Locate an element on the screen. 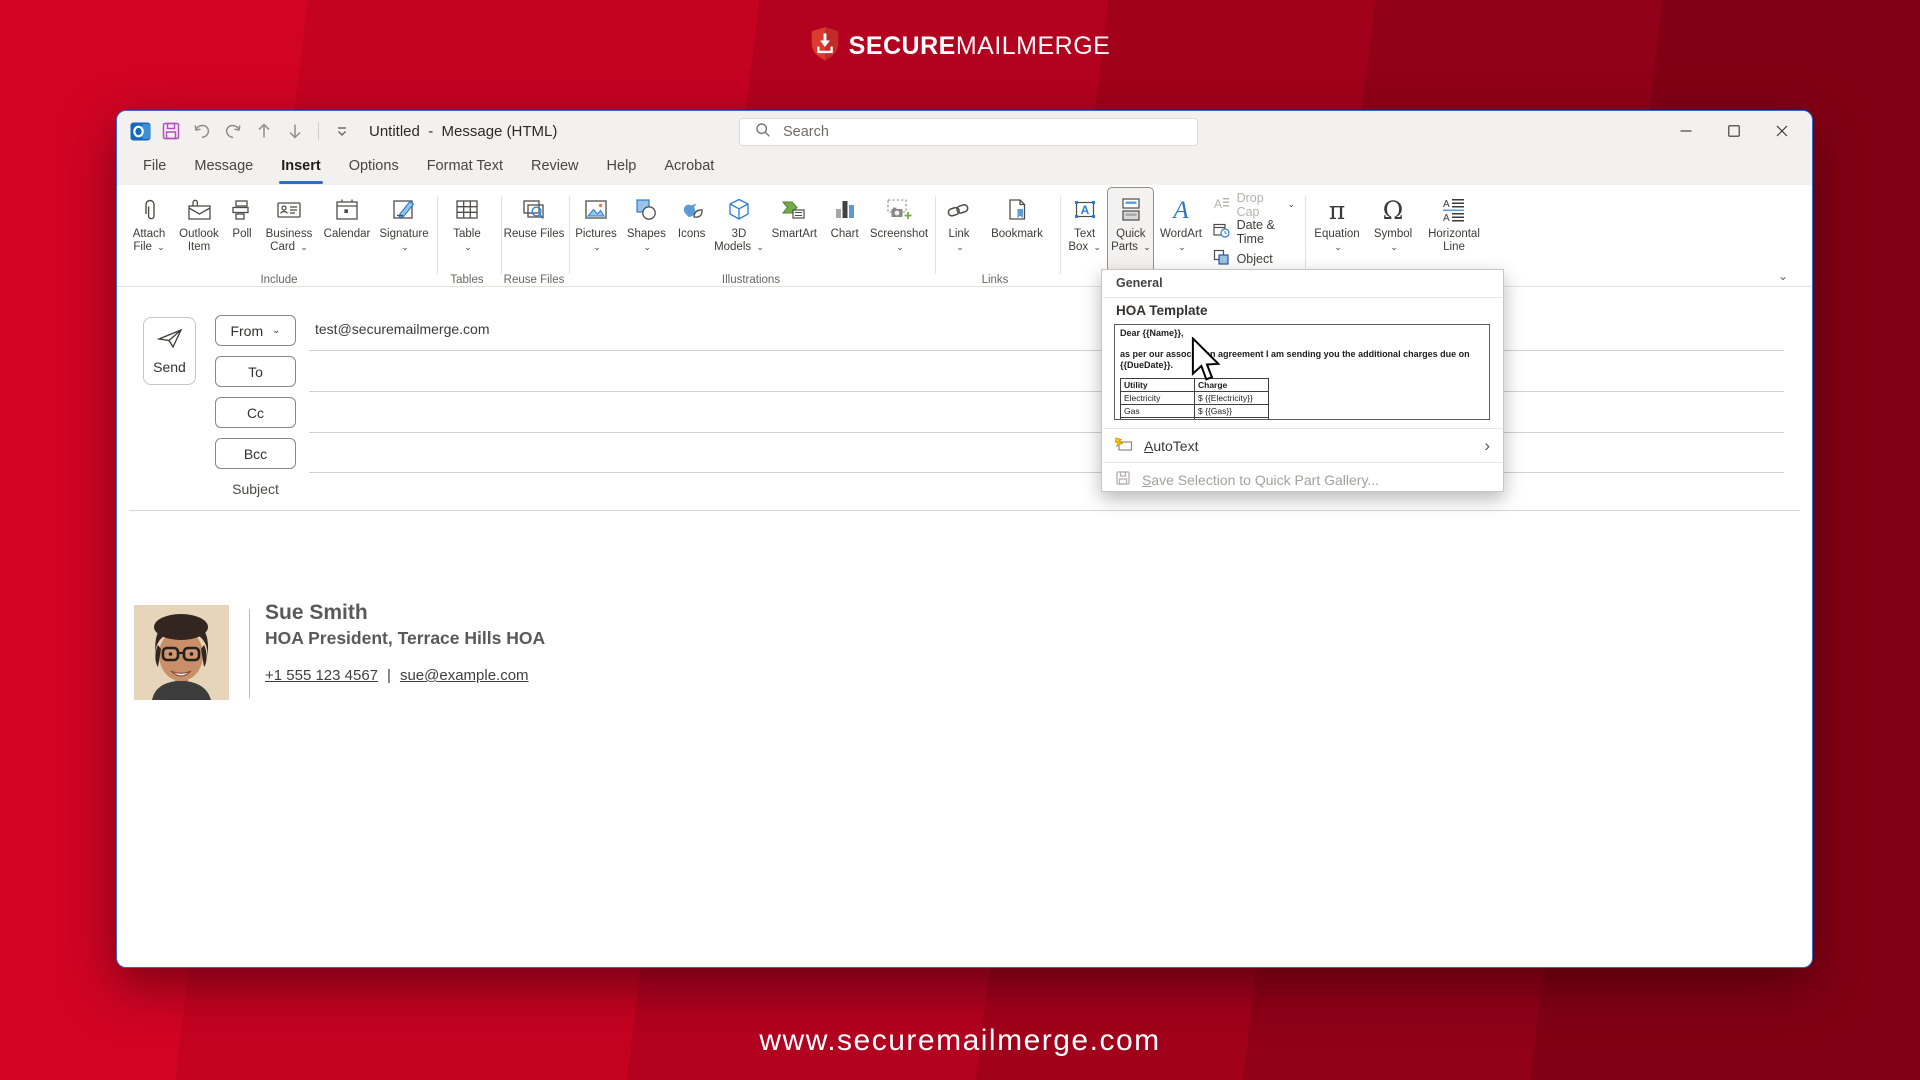  object-button: Object is located at coordinates (1254, 258).